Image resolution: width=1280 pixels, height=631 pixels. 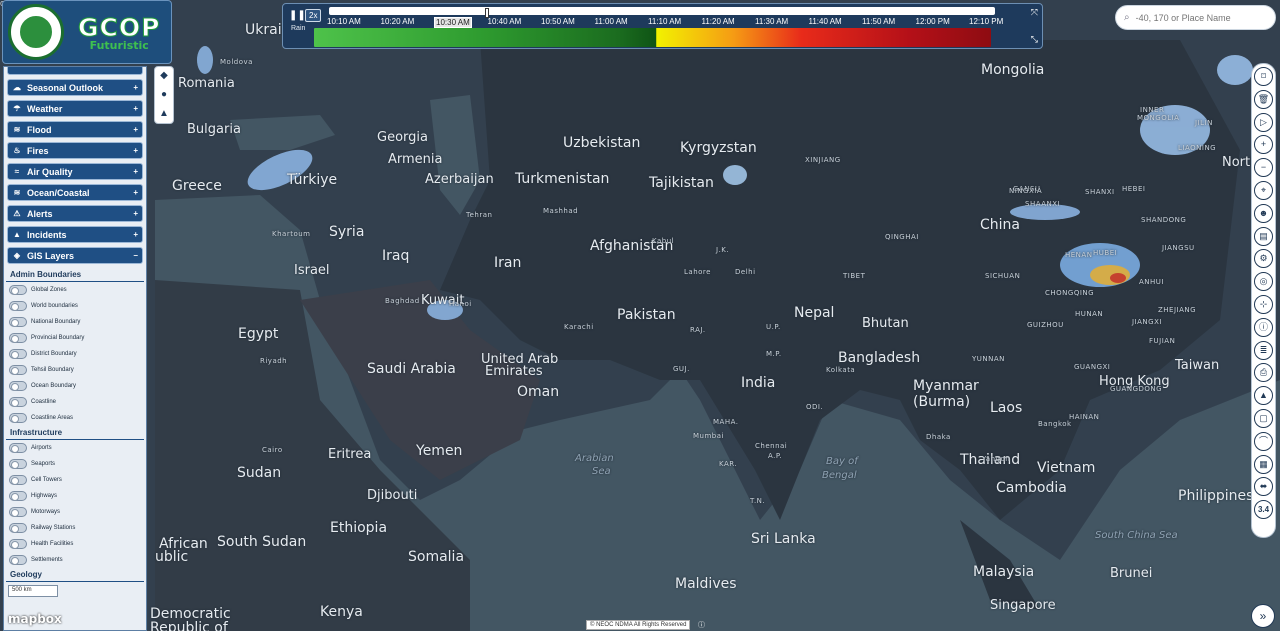 What do you see at coordinates (164, 76) in the screenshot?
I see `layers-toggle-icon: ◆` at bounding box center [164, 76].